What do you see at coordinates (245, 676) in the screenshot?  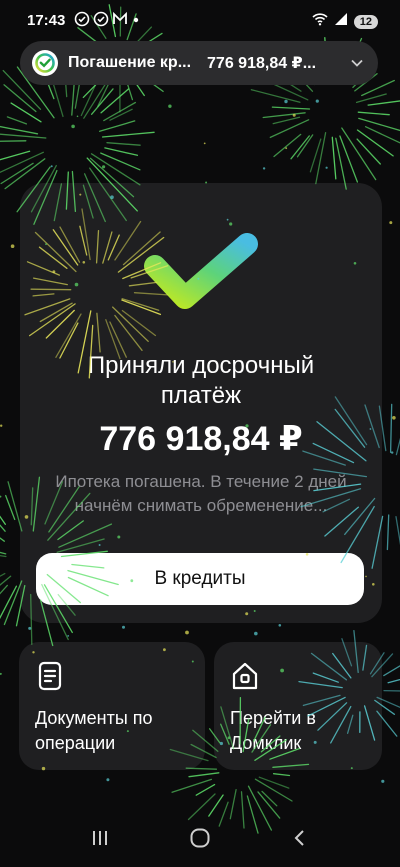 I see `house-icon` at bounding box center [245, 676].